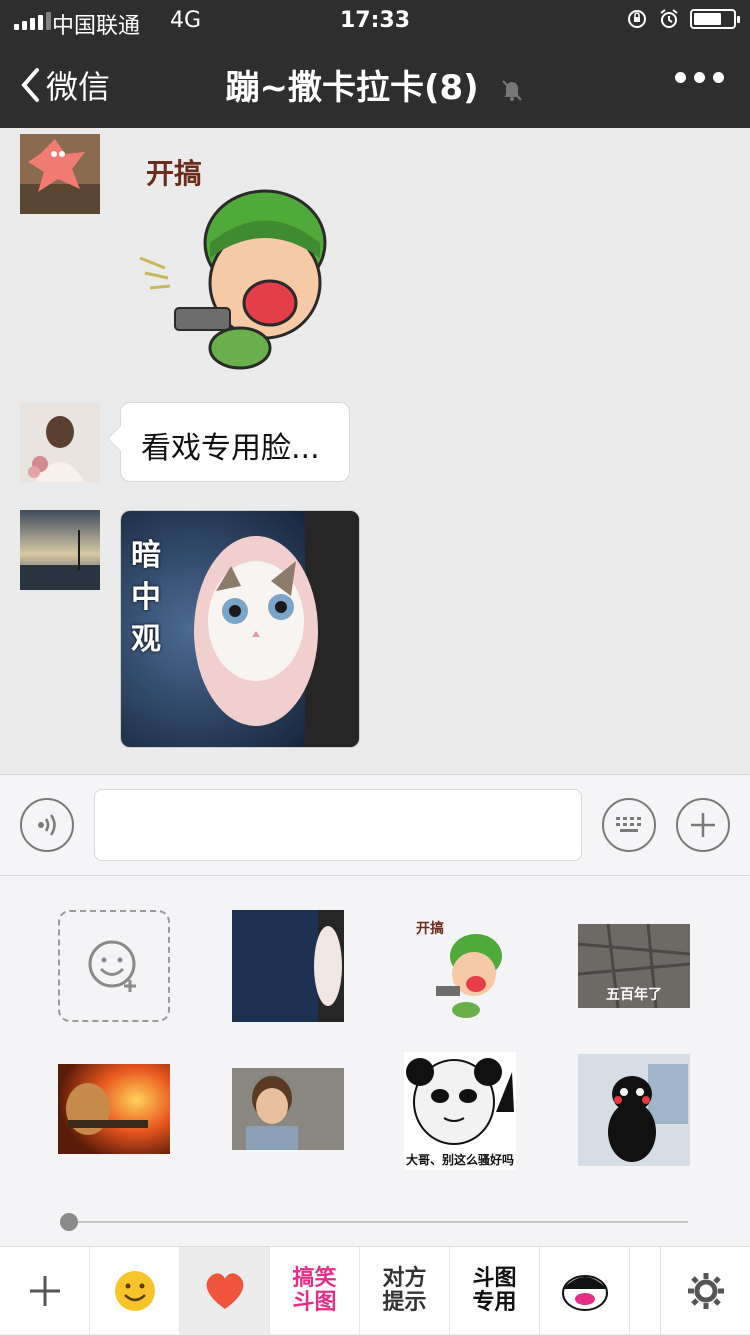  I want to click on sticker-message: 开搞, so click(235, 263).